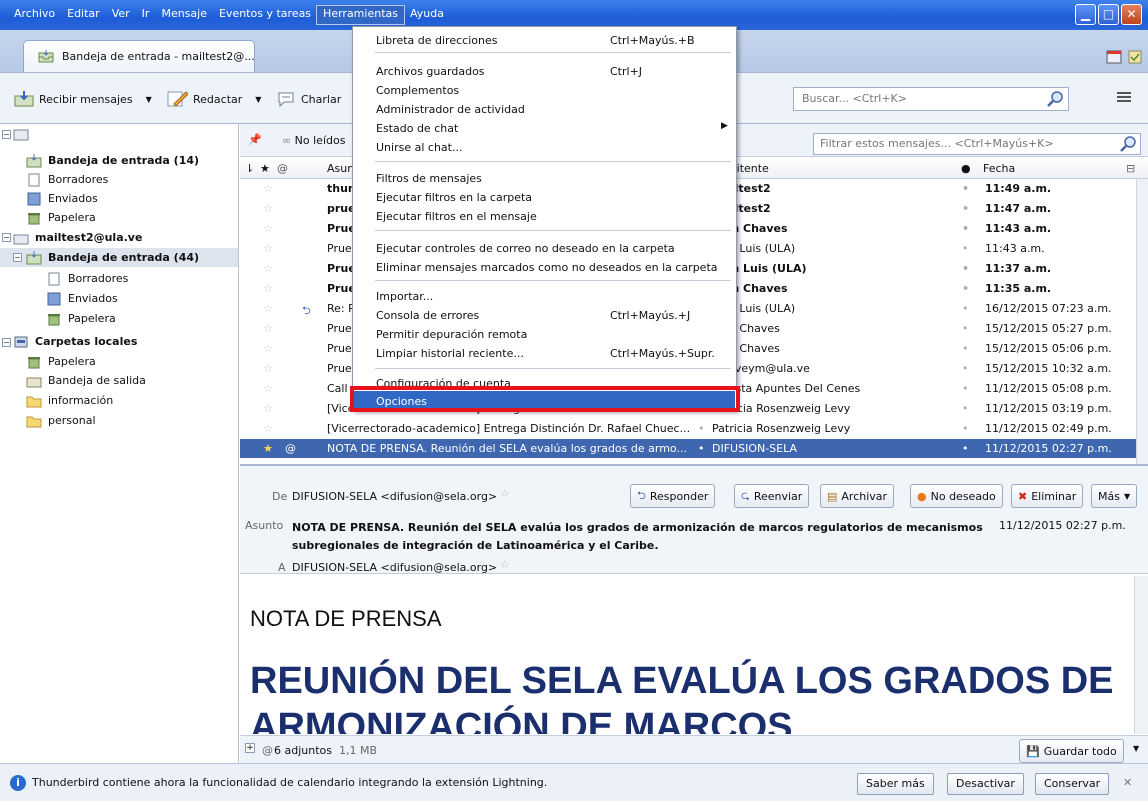 The image size is (1148, 801). What do you see at coordinates (772, 496) in the screenshot?
I see `forward-button: ⮎ Reenviar` at bounding box center [772, 496].